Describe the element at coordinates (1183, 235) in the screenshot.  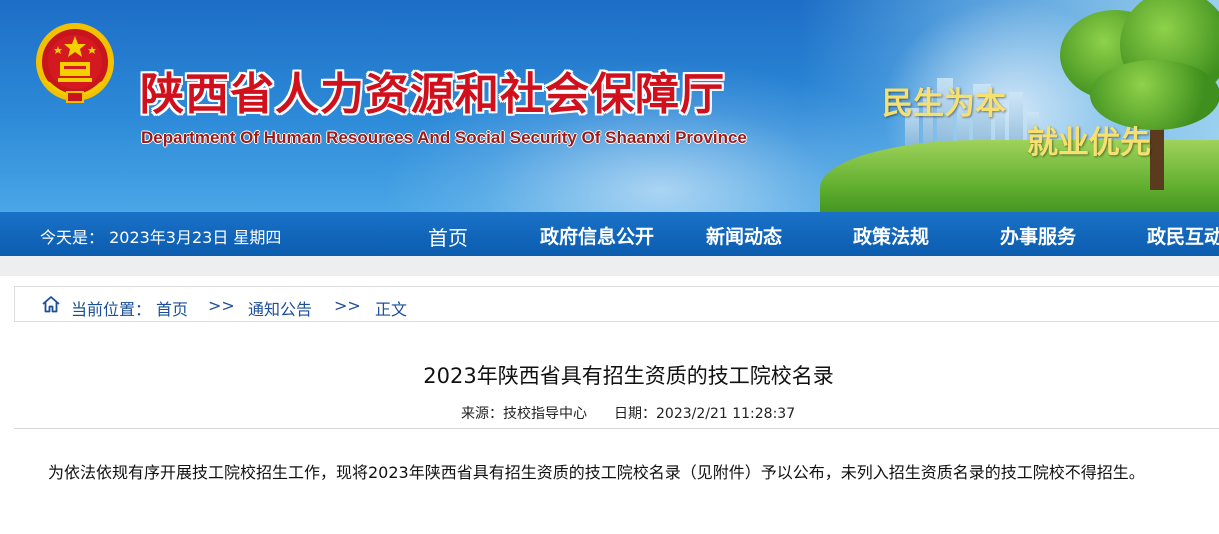
I see `nav-item-interaction: 政民互动` at that location.